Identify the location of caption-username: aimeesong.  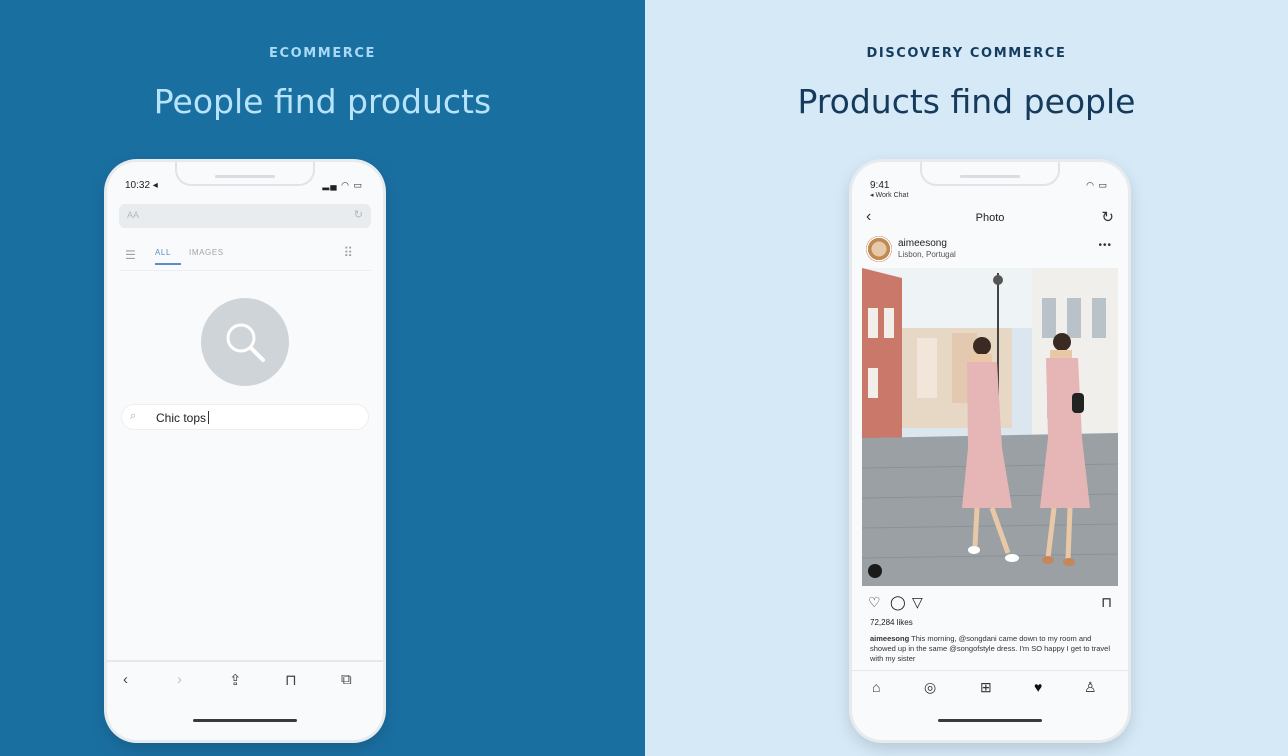
(889, 638).